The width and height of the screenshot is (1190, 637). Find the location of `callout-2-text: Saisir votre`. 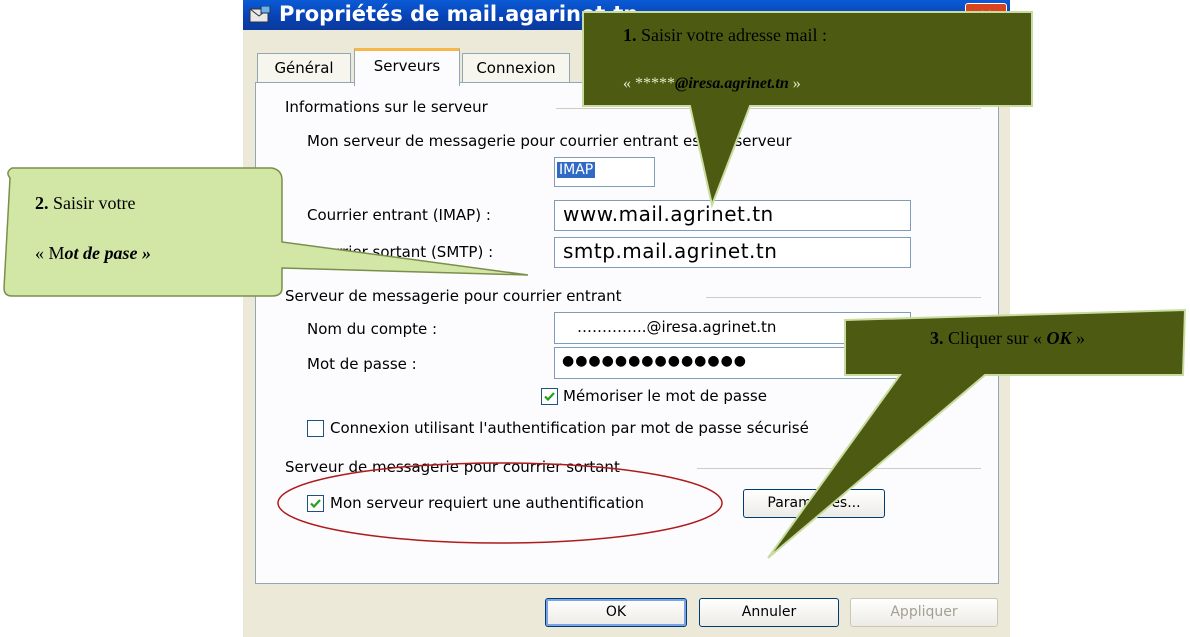

callout-2-text: Saisir votre is located at coordinates (92, 203).